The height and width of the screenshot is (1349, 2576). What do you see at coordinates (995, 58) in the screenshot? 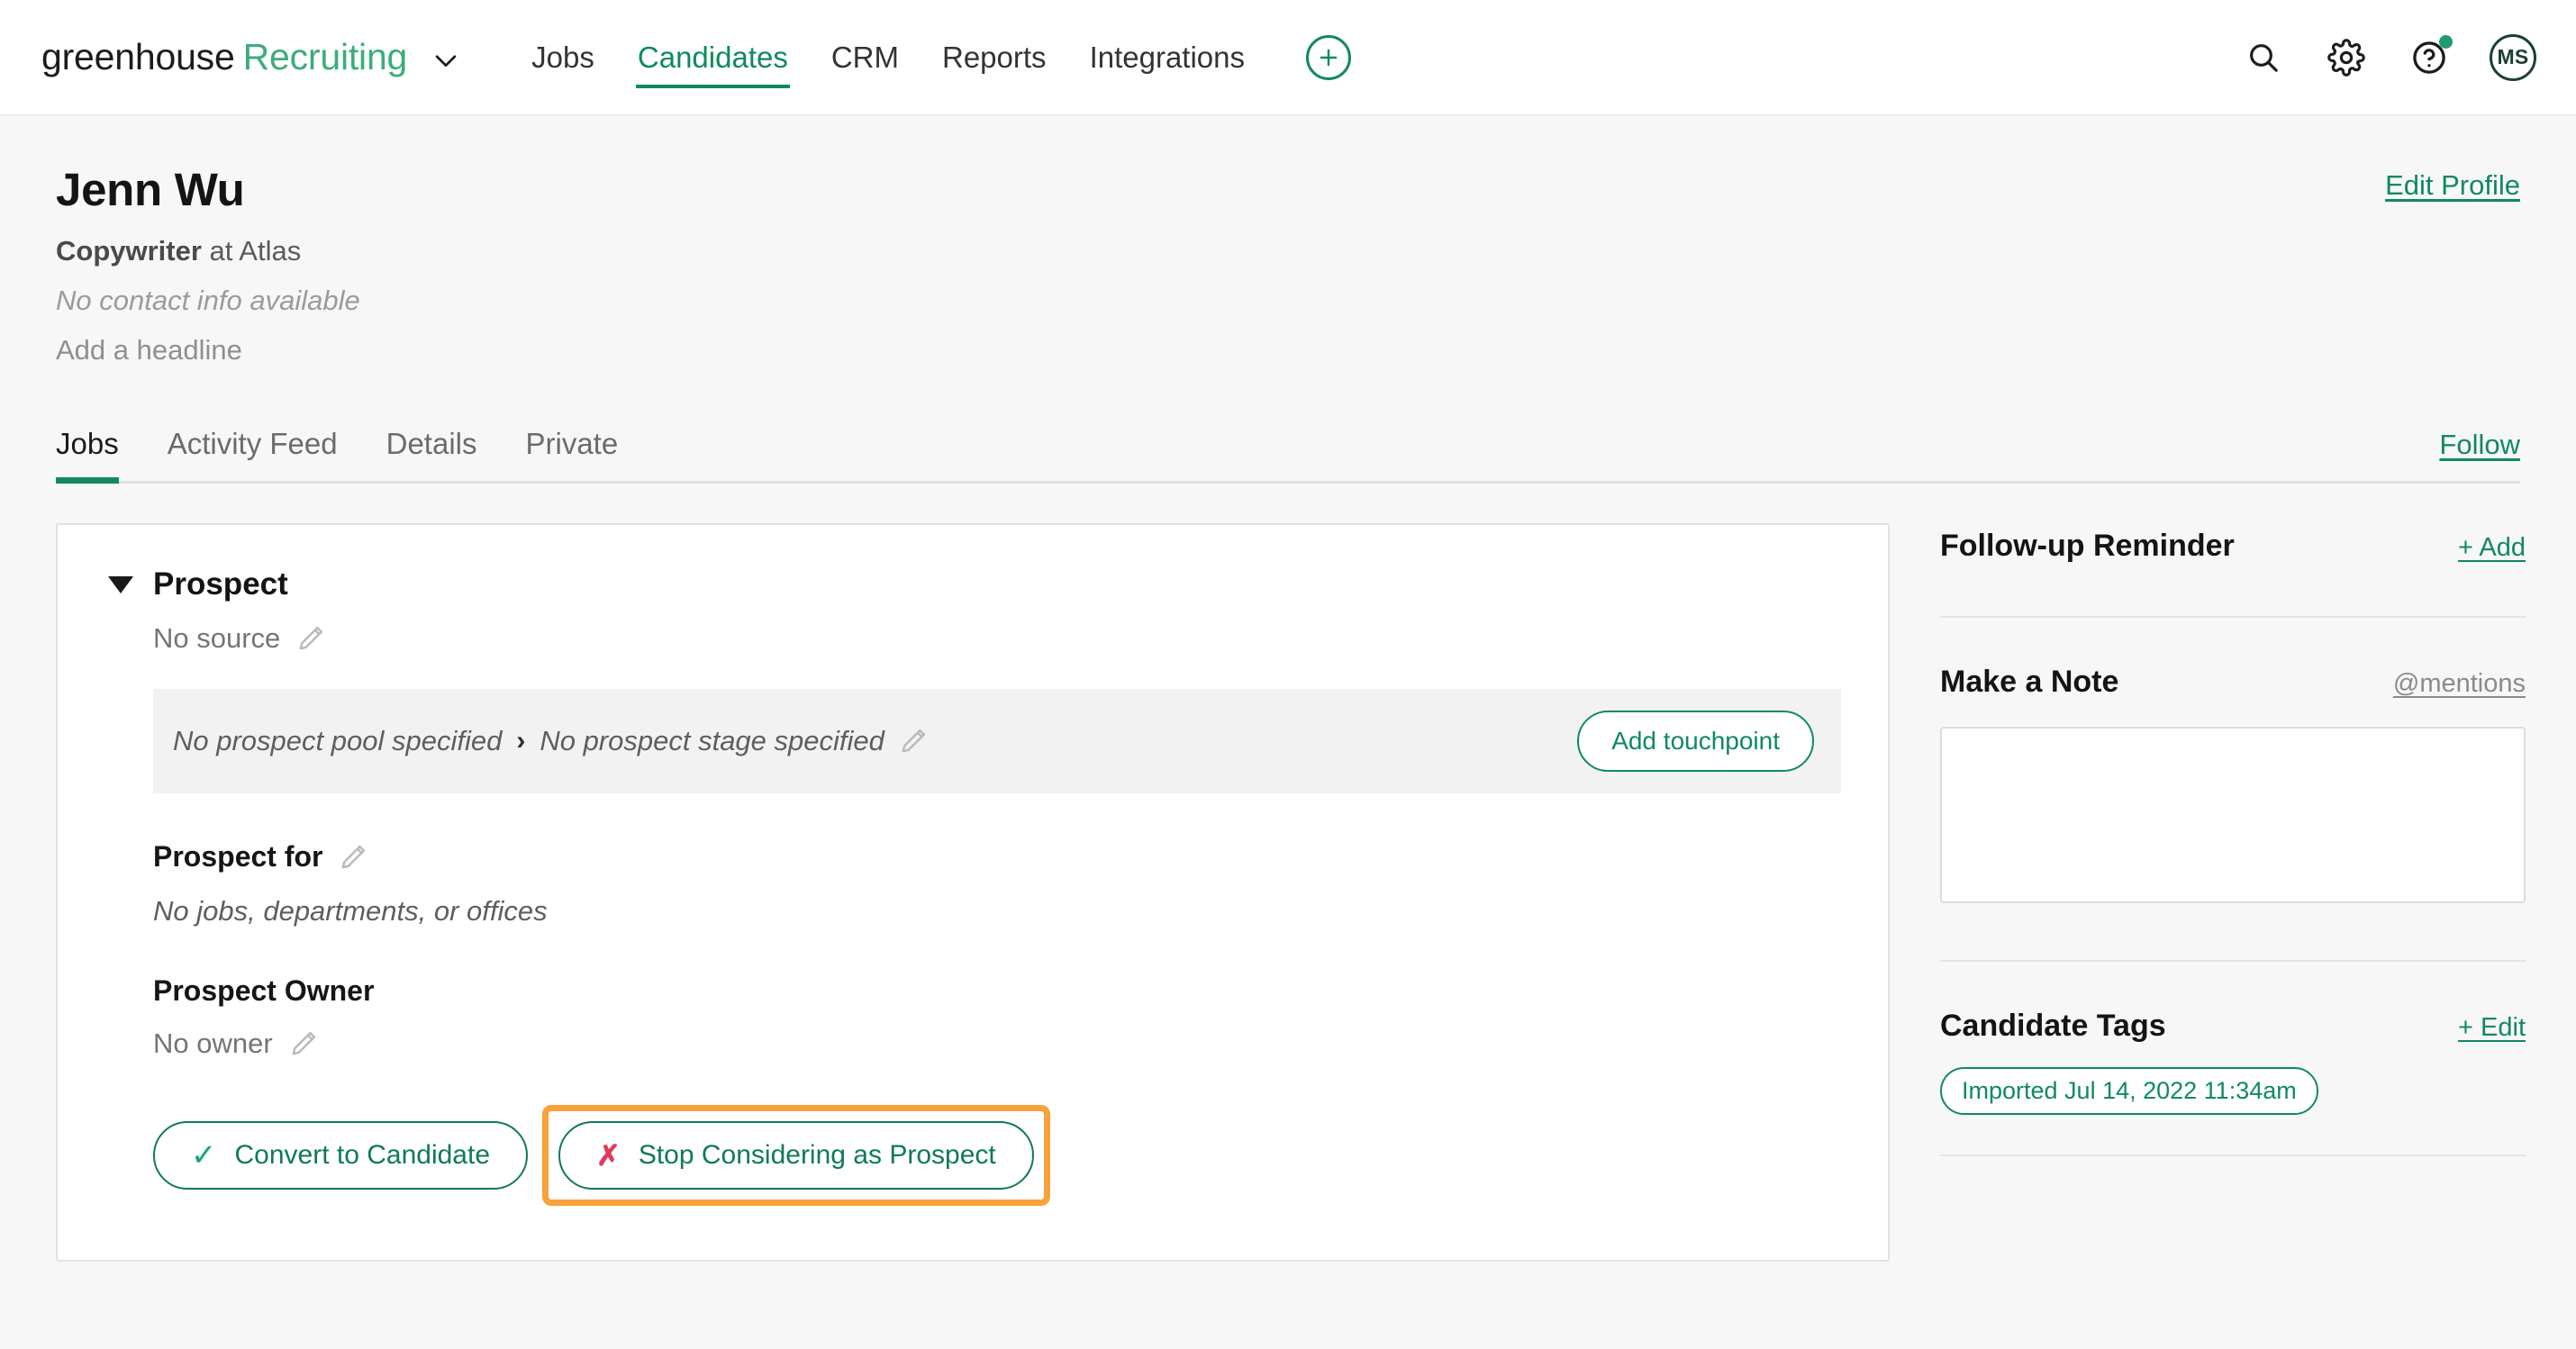
I see `nav-link-reports: Reports` at bounding box center [995, 58].